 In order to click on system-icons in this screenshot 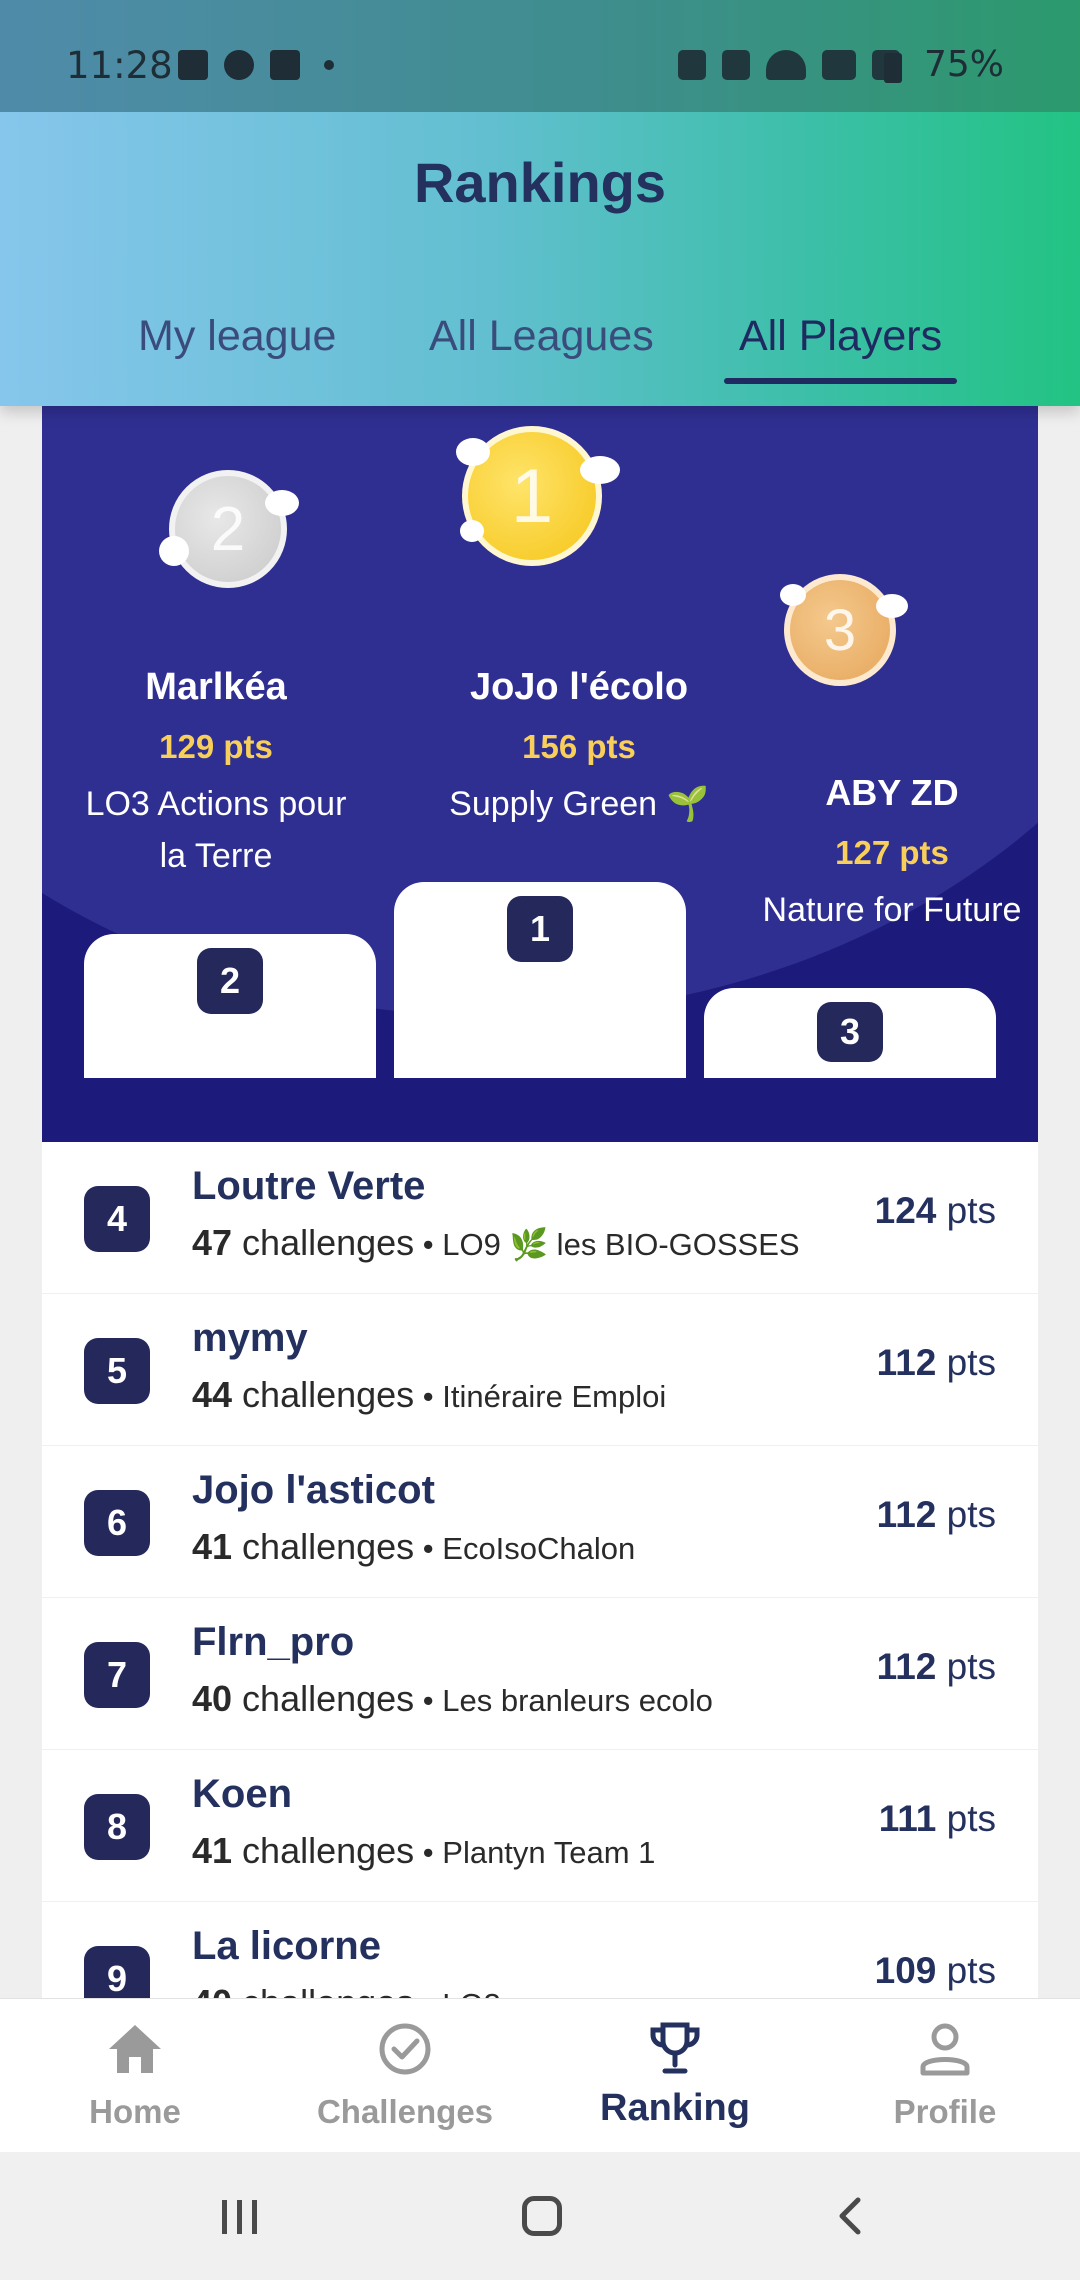, I will do `click(789, 65)`.